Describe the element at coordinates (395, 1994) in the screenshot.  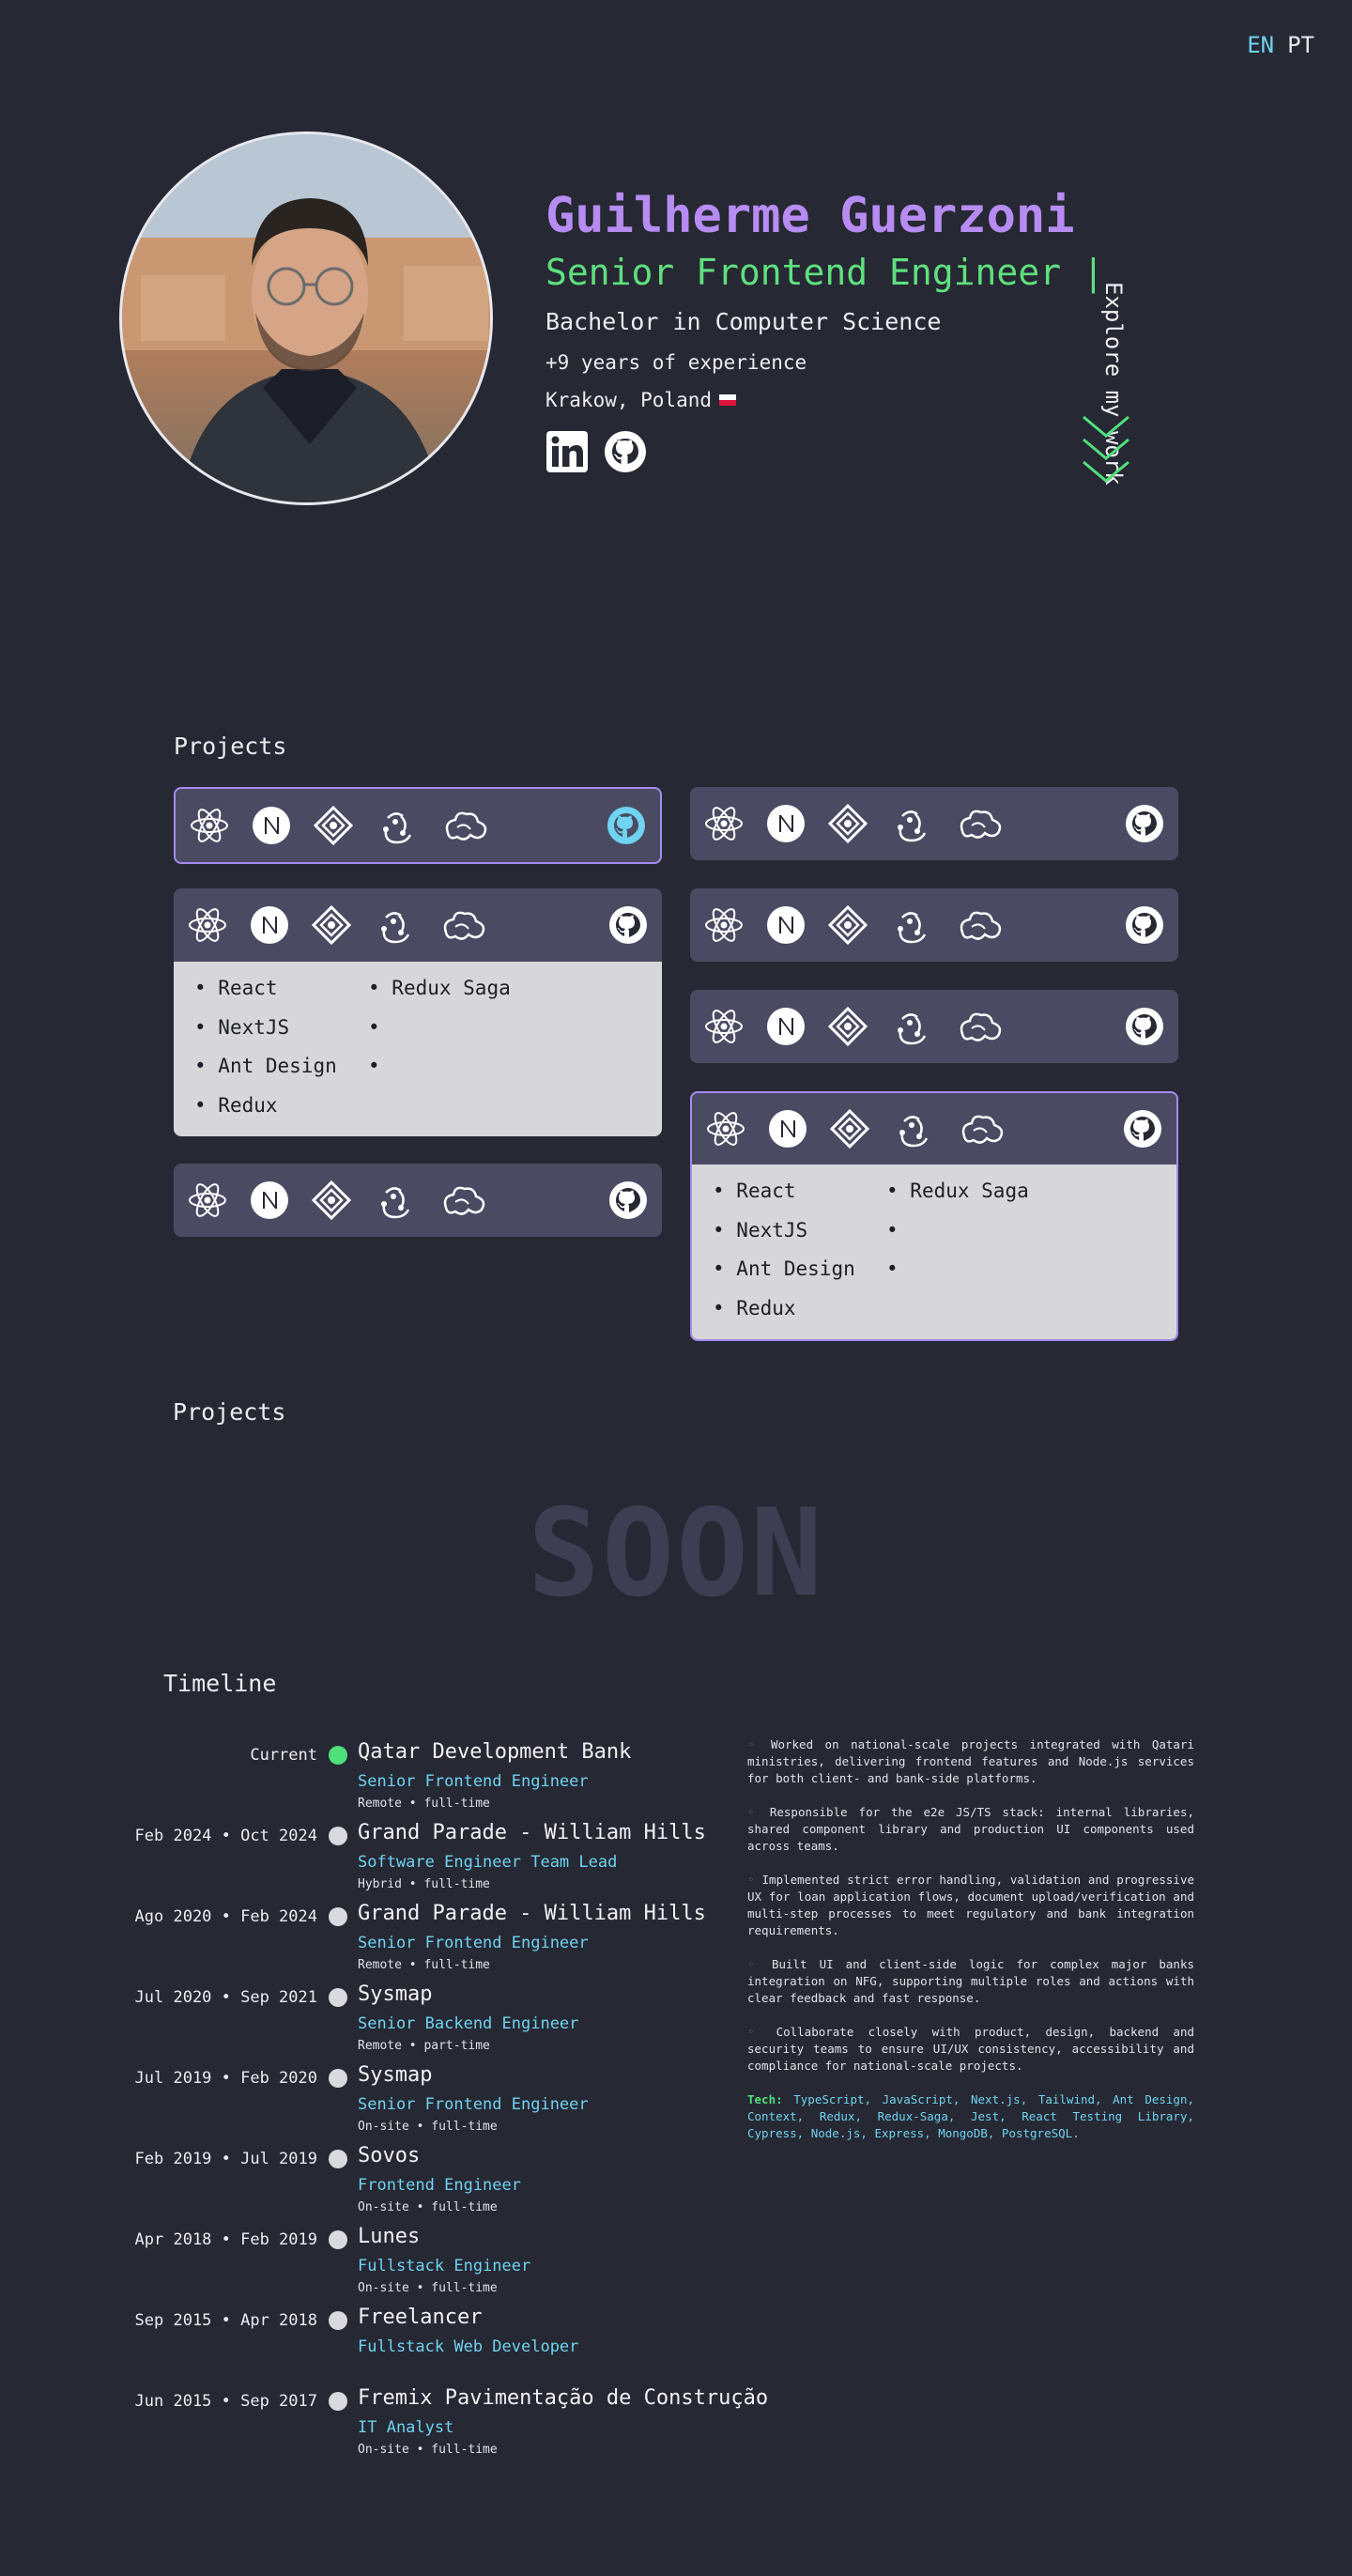
I see `timeline-company: Sysmap` at that location.